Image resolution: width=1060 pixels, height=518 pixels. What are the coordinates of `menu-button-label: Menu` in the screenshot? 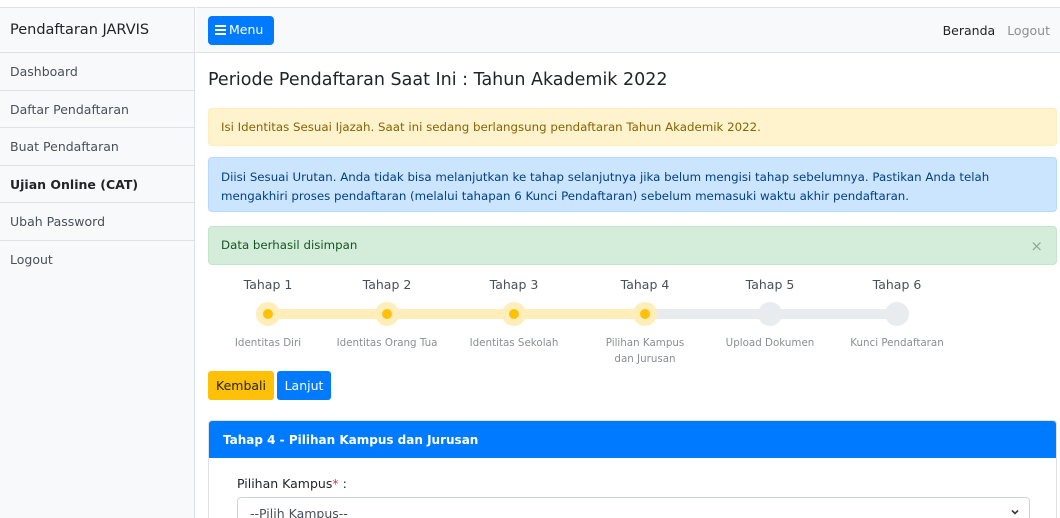 It's located at (246, 29).